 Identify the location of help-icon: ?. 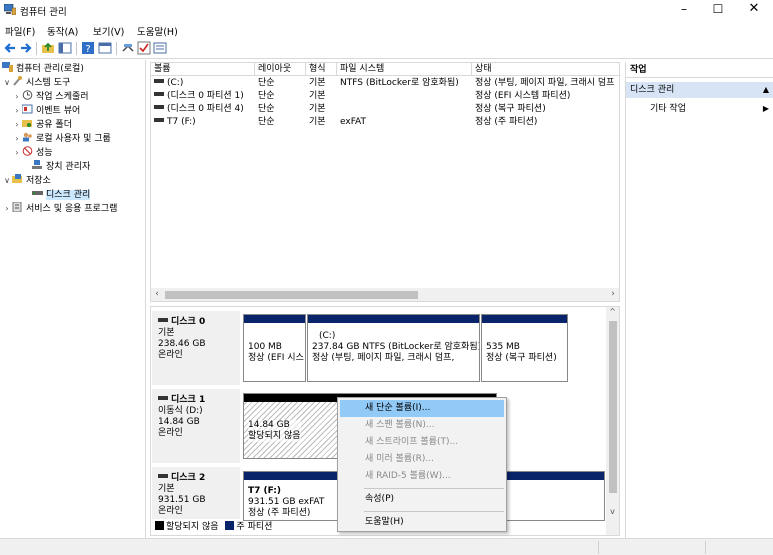
(88, 48).